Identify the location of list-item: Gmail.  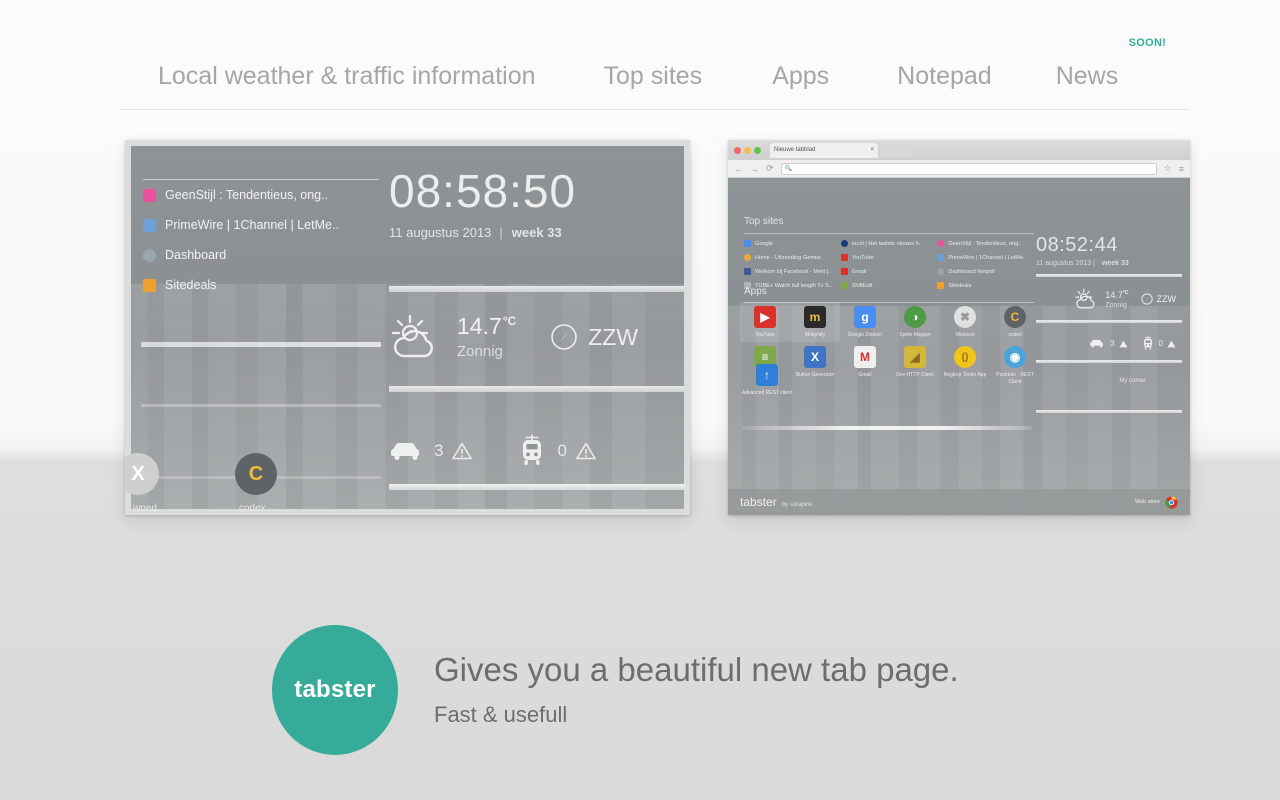
(889, 271).